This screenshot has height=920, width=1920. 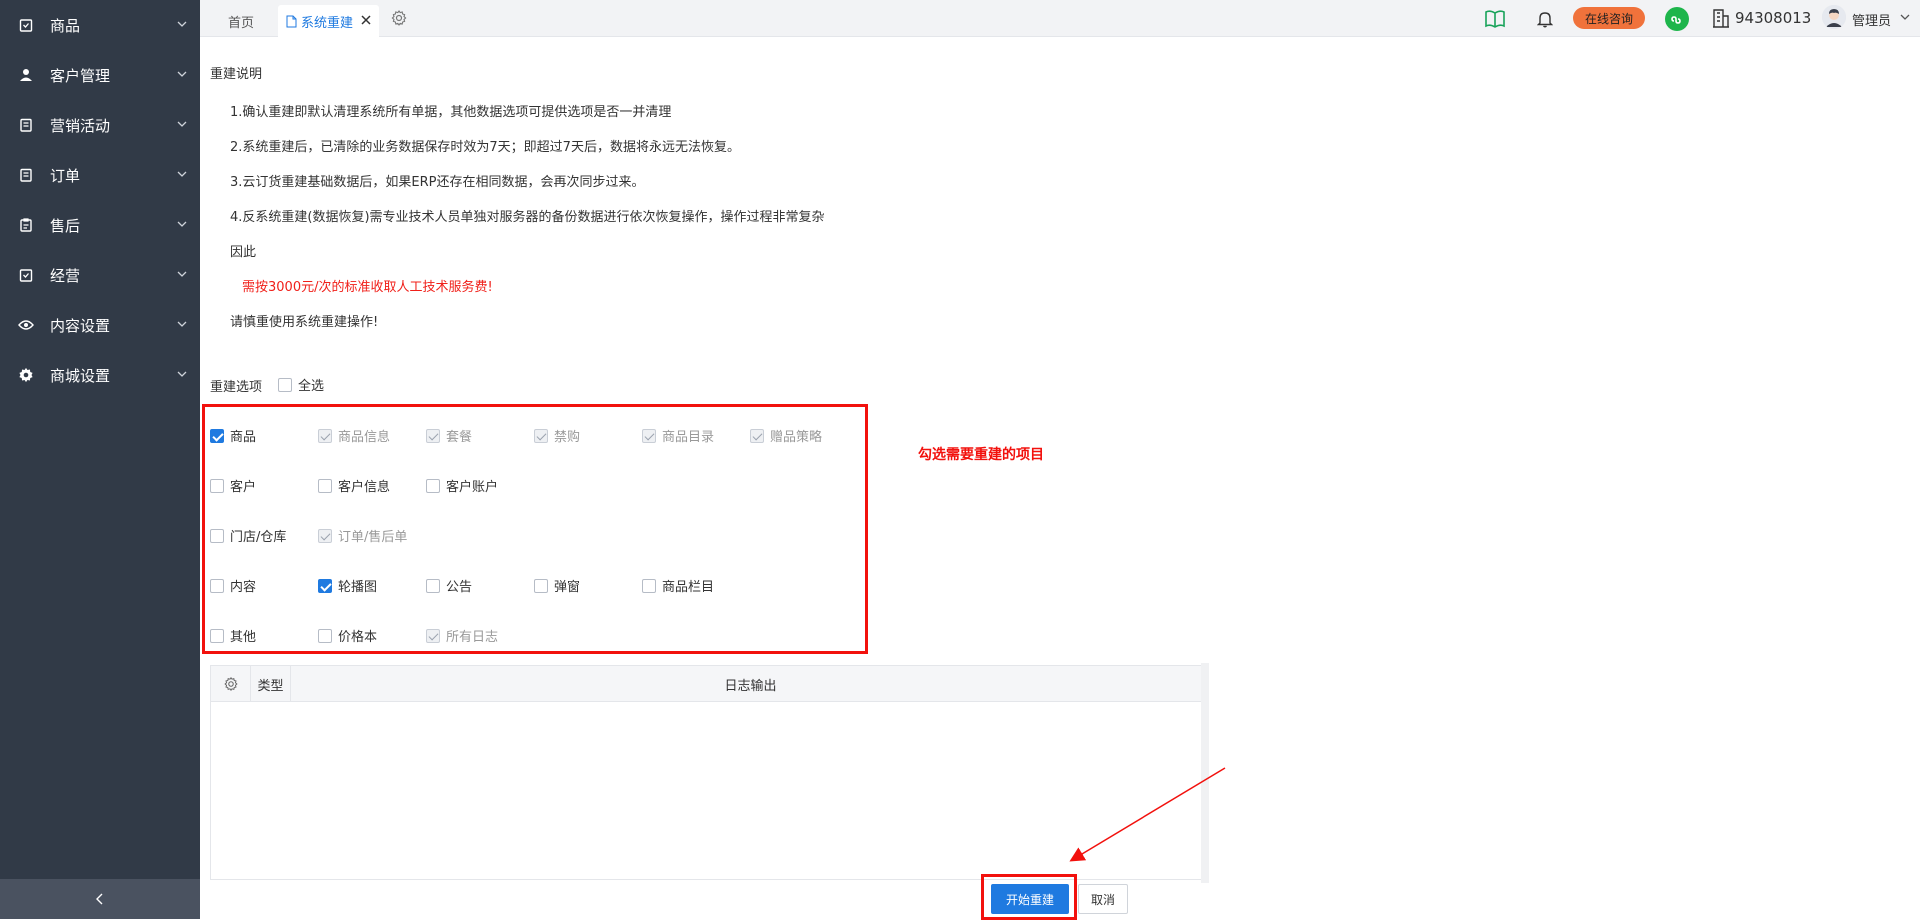 I want to click on sidebar-item-2: 营销活动, so click(x=100, y=125).